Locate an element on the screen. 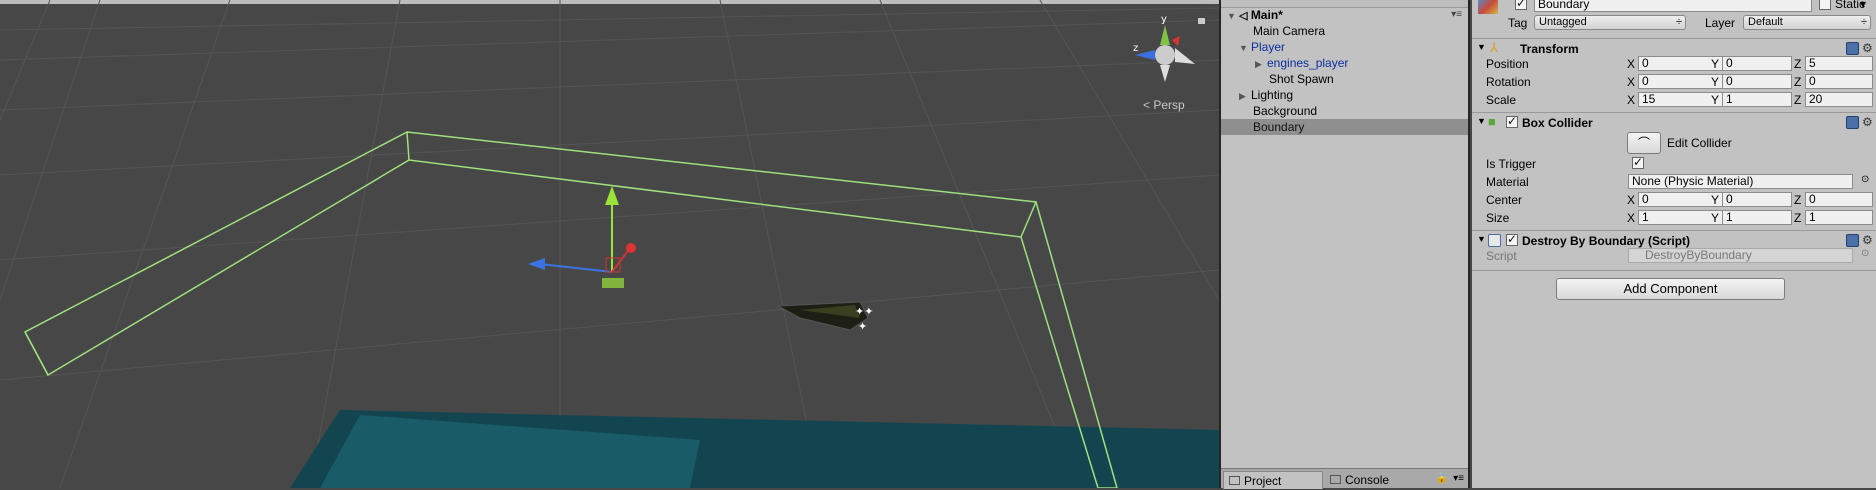  box-collider-header: ▼ ■ Box Collider ⚙ is located at coordinates (1674, 122).